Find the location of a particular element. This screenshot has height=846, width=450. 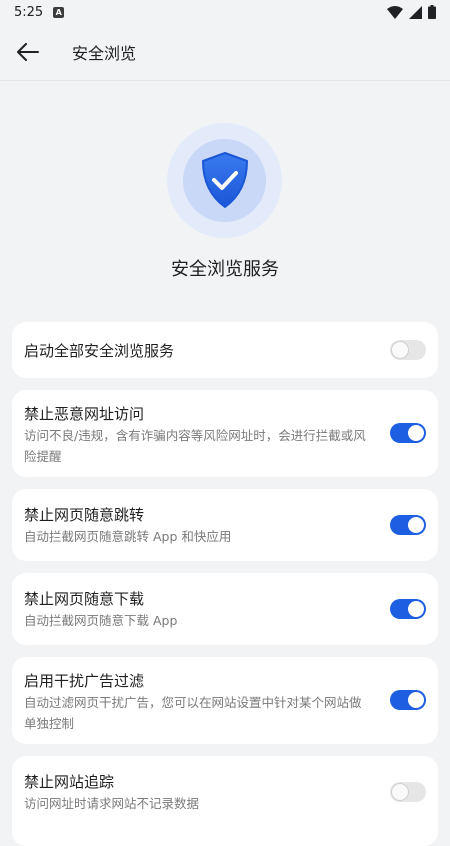

status-bar: 5:25 A is located at coordinates (225, 12).